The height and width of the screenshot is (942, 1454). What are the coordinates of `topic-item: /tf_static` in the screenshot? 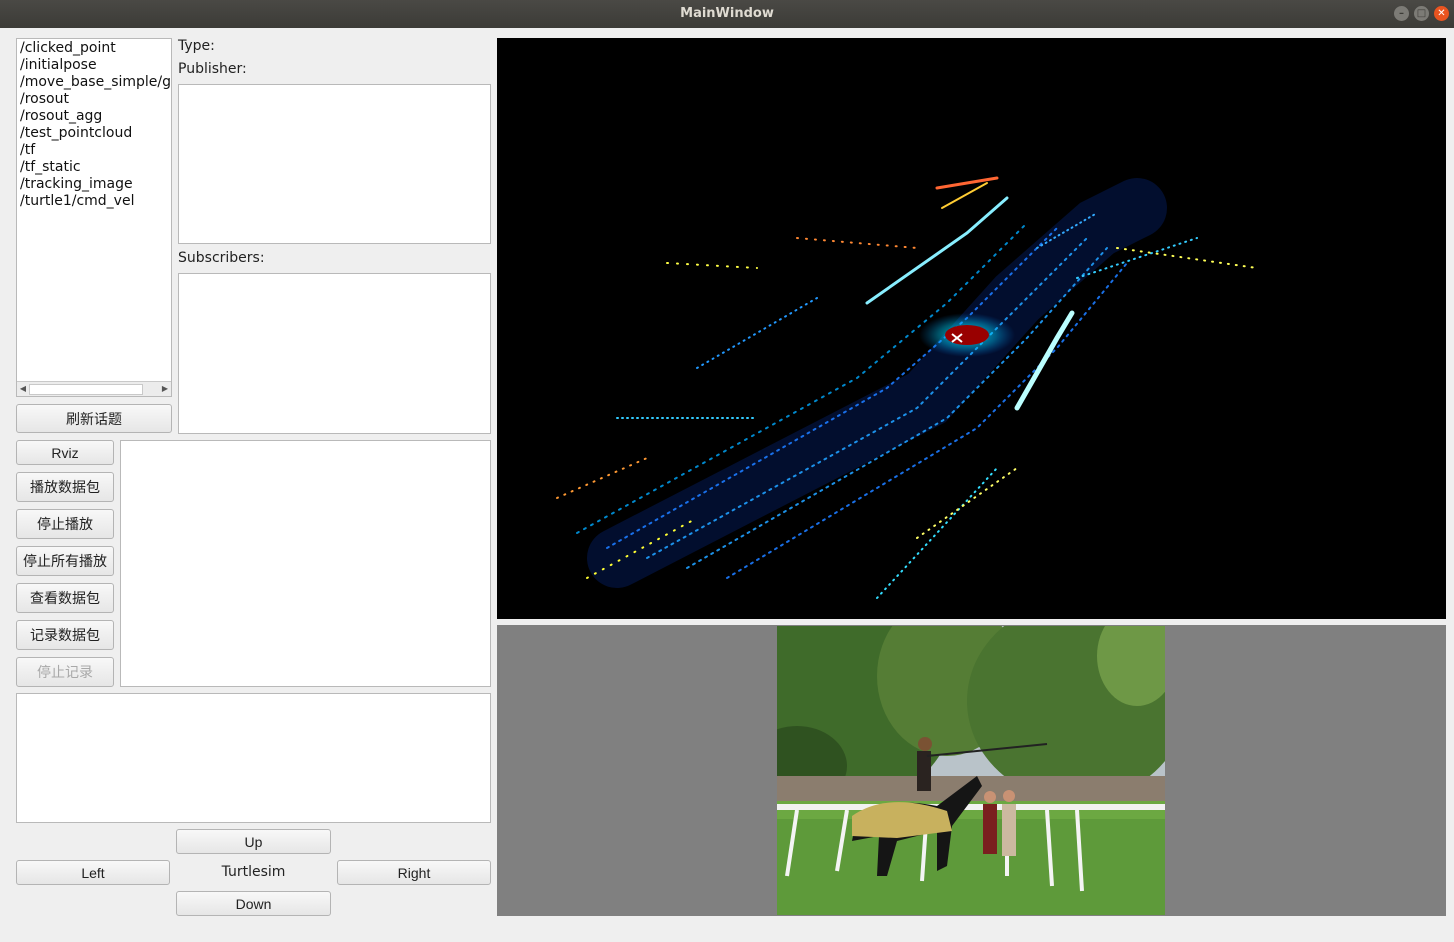 It's located at (94, 167).